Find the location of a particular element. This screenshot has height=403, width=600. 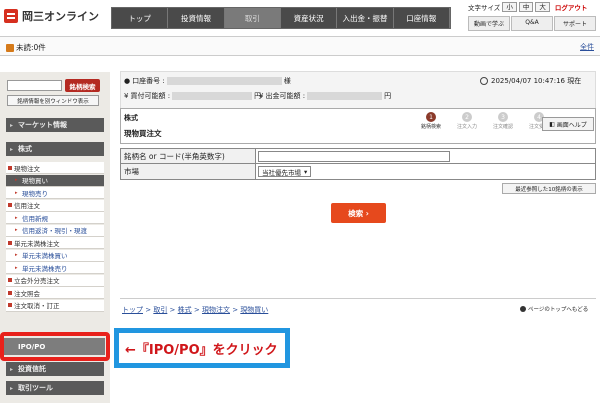

sidebar-item: 立会外分売注文 is located at coordinates (55, 280).